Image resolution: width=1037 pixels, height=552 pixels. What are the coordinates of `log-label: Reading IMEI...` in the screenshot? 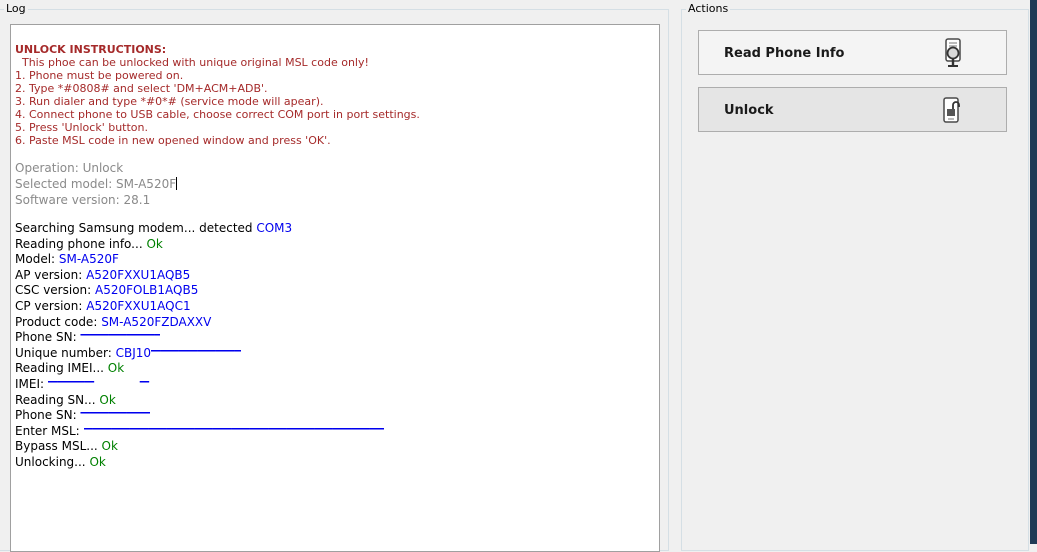 It's located at (61, 368).